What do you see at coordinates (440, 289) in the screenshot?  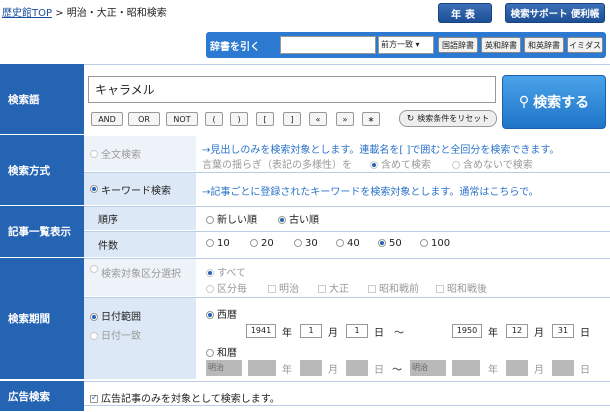 I see `era-postwar-checkbox` at bounding box center [440, 289].